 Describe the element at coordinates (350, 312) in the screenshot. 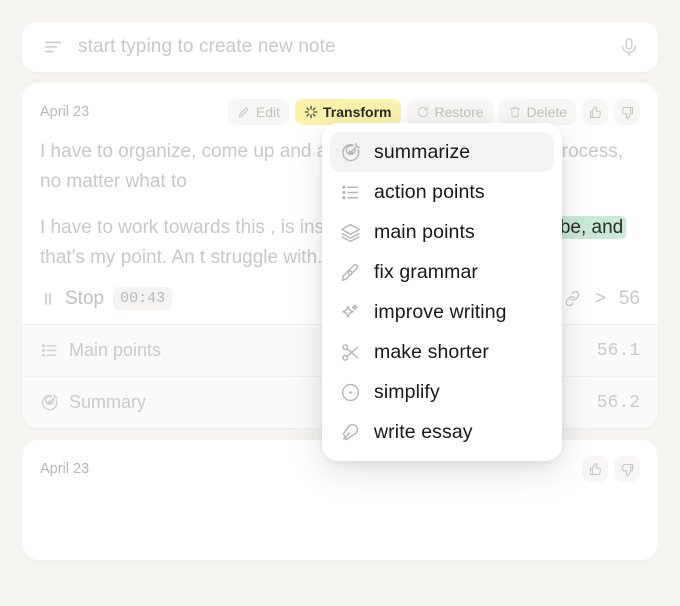

I see `sparkle-star-icon` at that location.